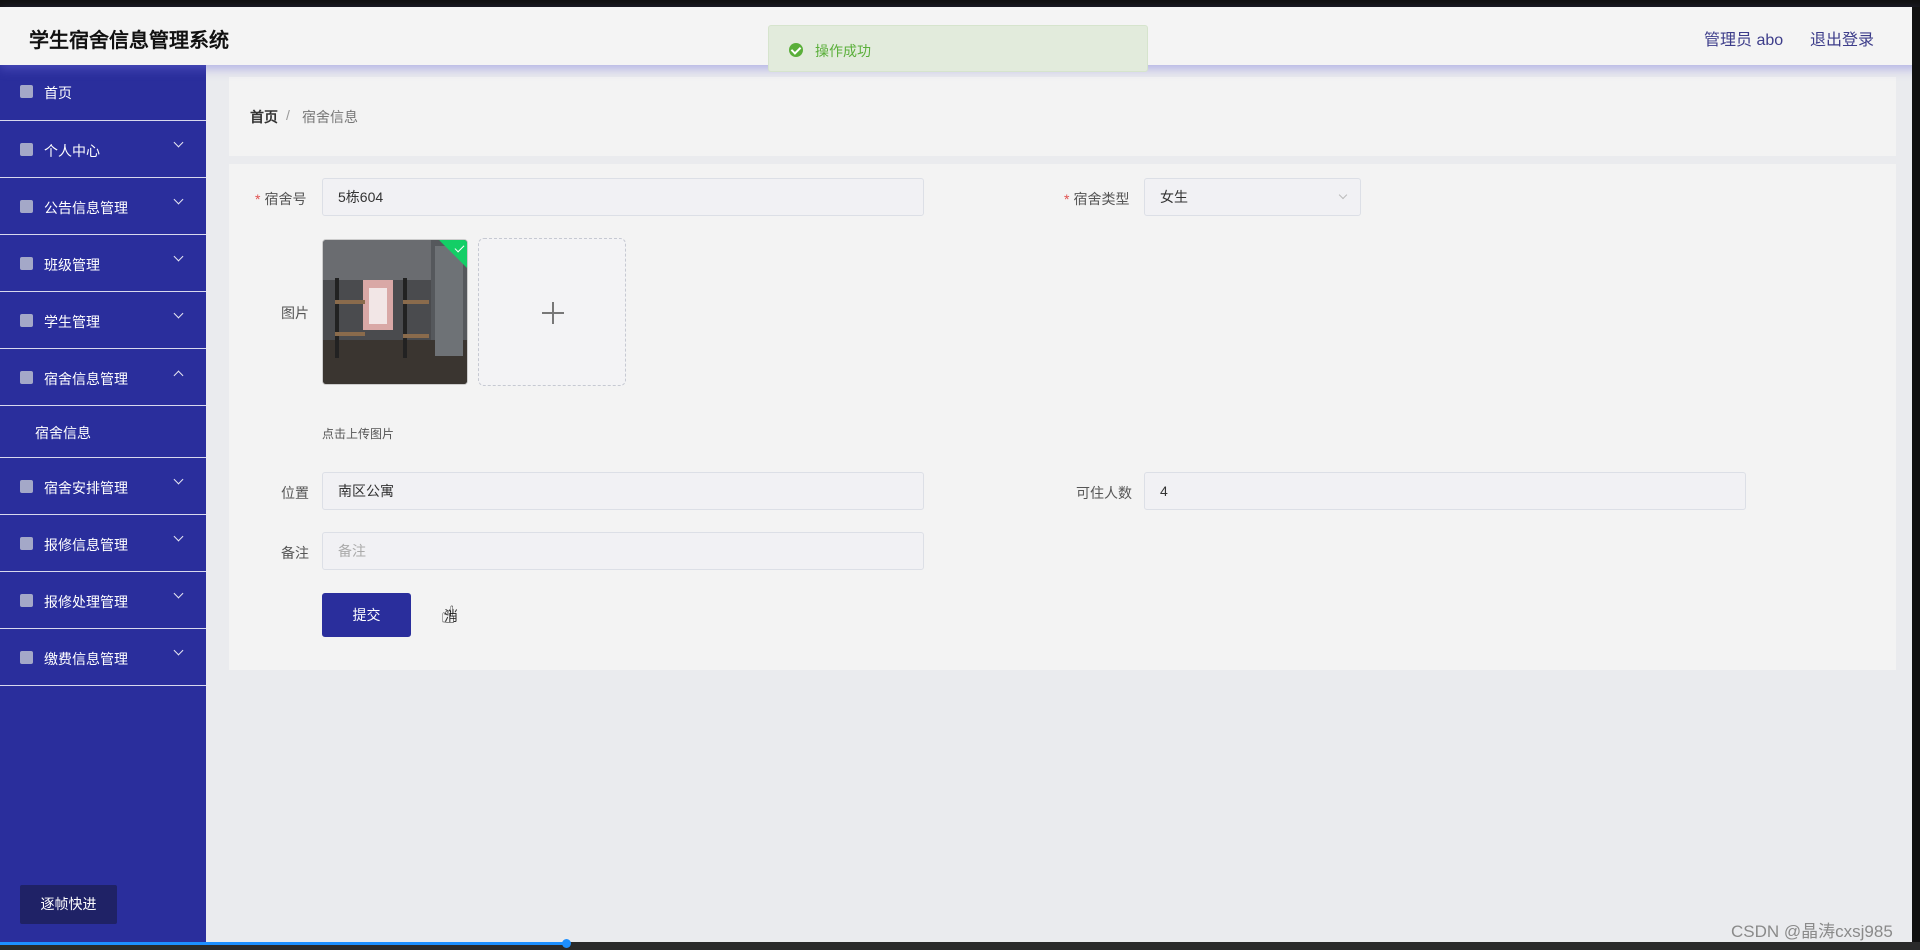  Describe the element at coordinates (86, 488) in the screenshot. I see `sidebar-item-label: 宿舍安排管理` at that location.